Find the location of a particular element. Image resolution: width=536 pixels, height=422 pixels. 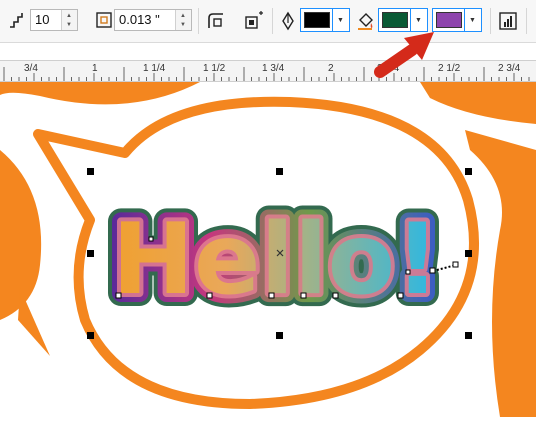

steps-spinner: ▲ ▼ is located at coordinates (69, 20).